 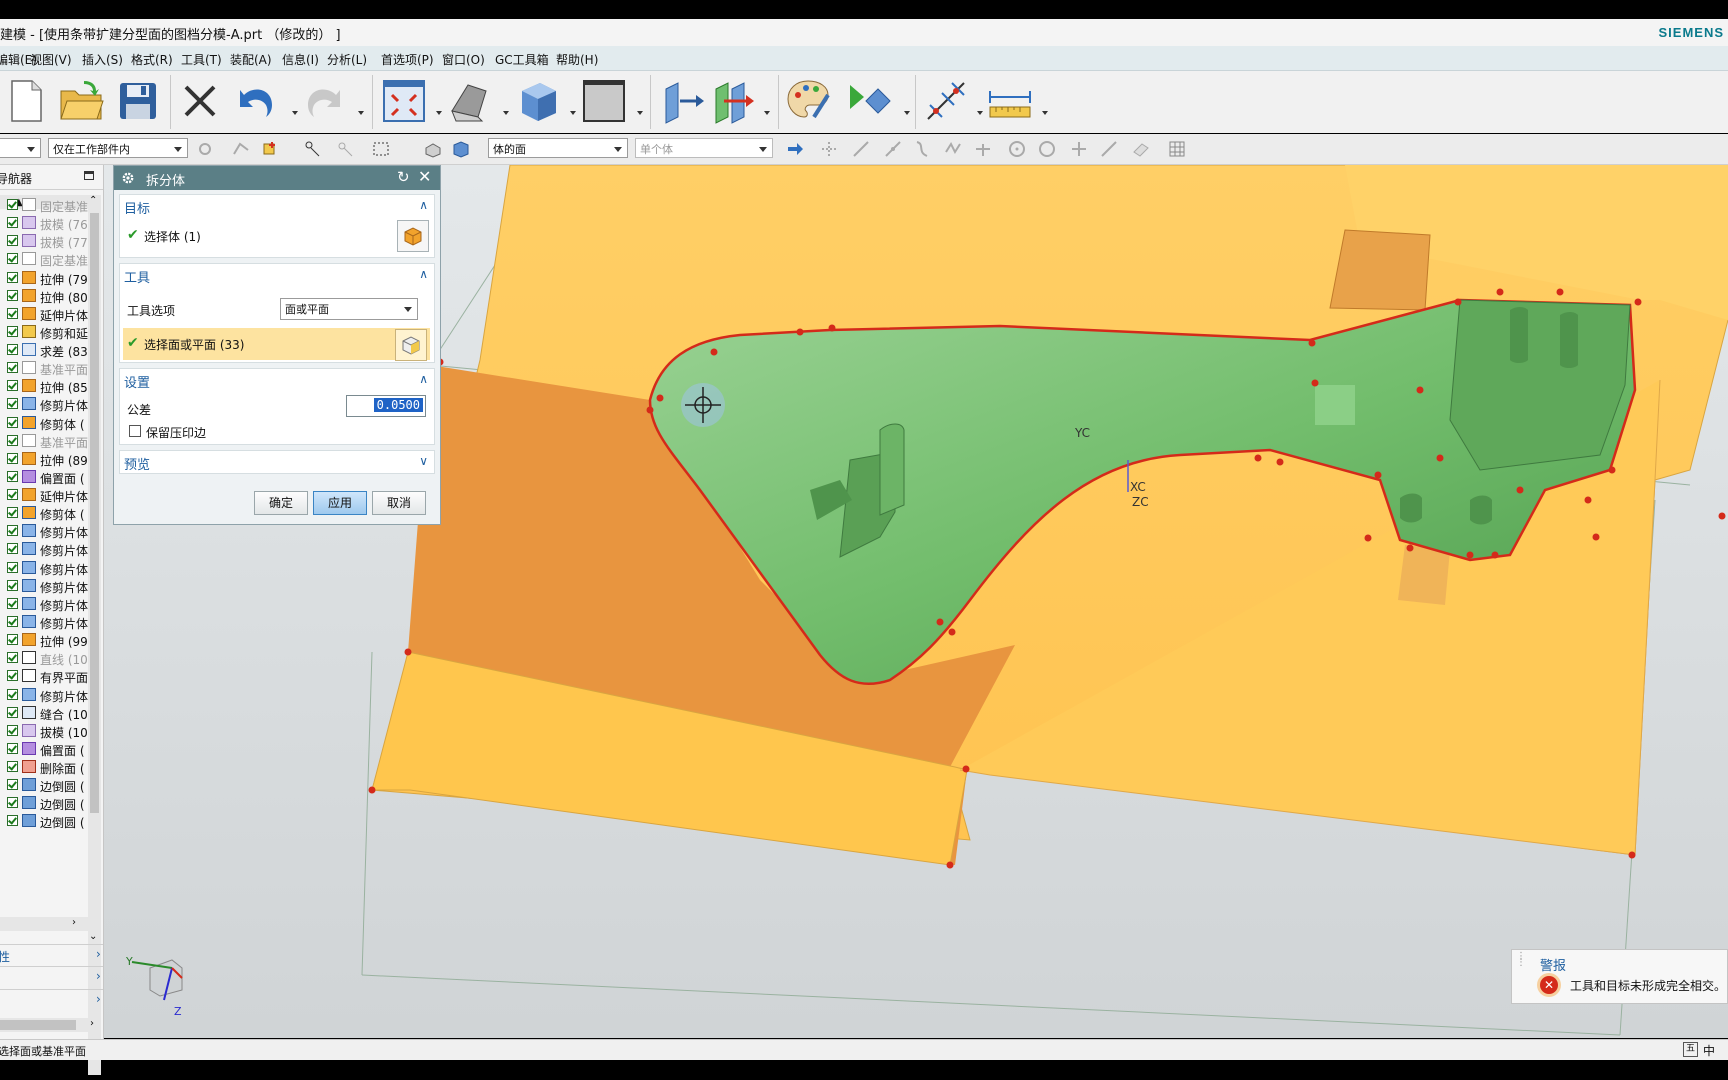 What do you see at coordinates (403, 177) in the screenshot?
I see `reset-icon: ↻` at bounding box center [403, 177].